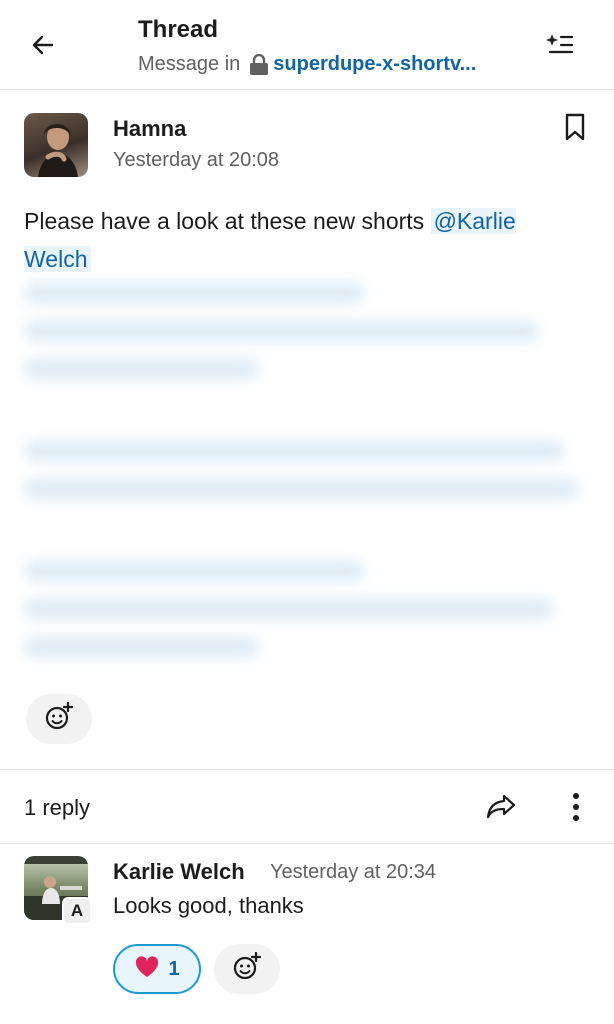 This screenshot has height=1024, width=614. I want to click on more-vertical-icon, so click(576, 809).